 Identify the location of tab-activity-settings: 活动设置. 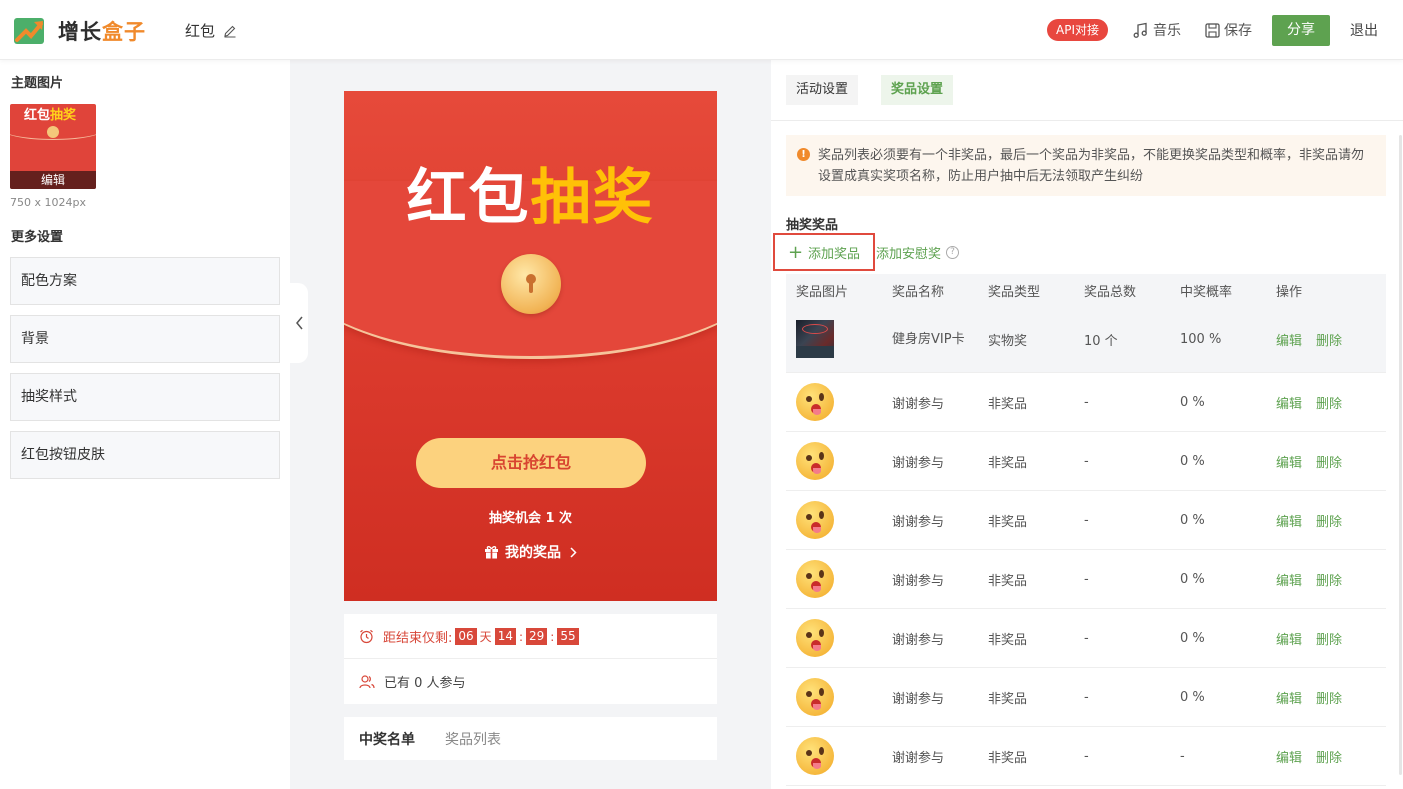
(822, 90).